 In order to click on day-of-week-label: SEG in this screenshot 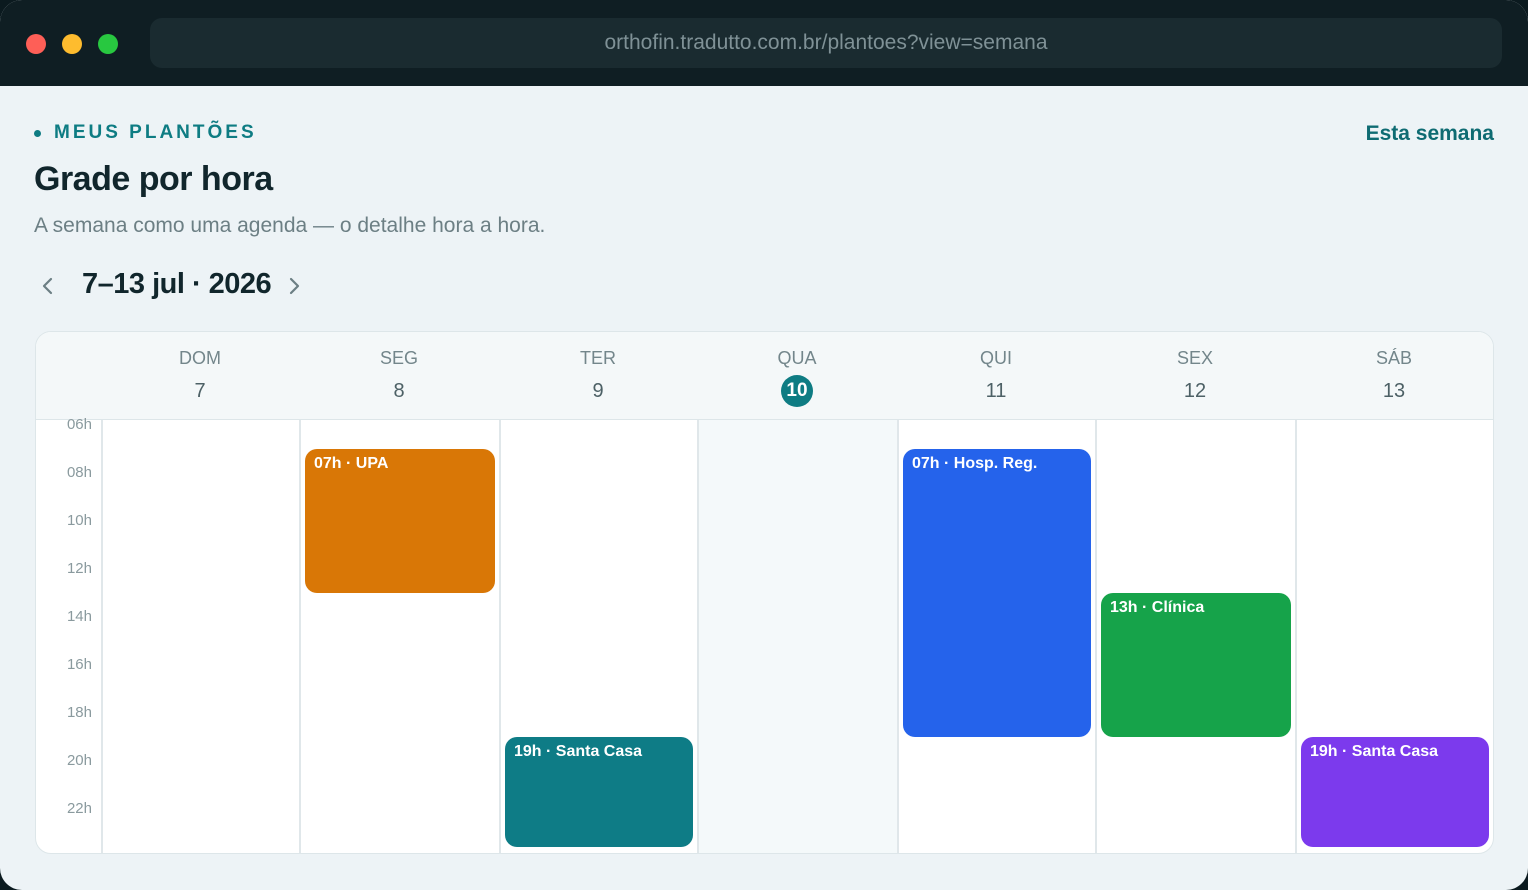, I will do `click(398, 358)`.